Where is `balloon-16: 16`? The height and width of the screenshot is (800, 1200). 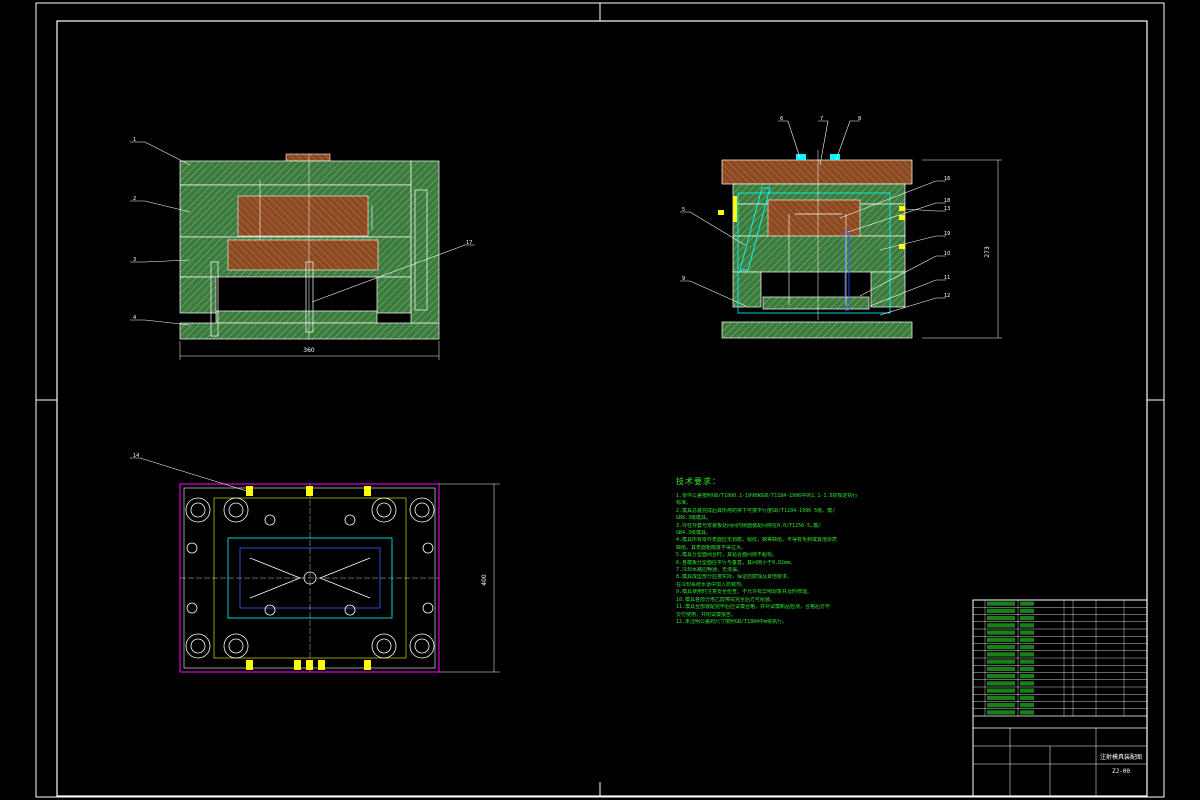 balloon-16: 16 is located at coordinates (947, 179).